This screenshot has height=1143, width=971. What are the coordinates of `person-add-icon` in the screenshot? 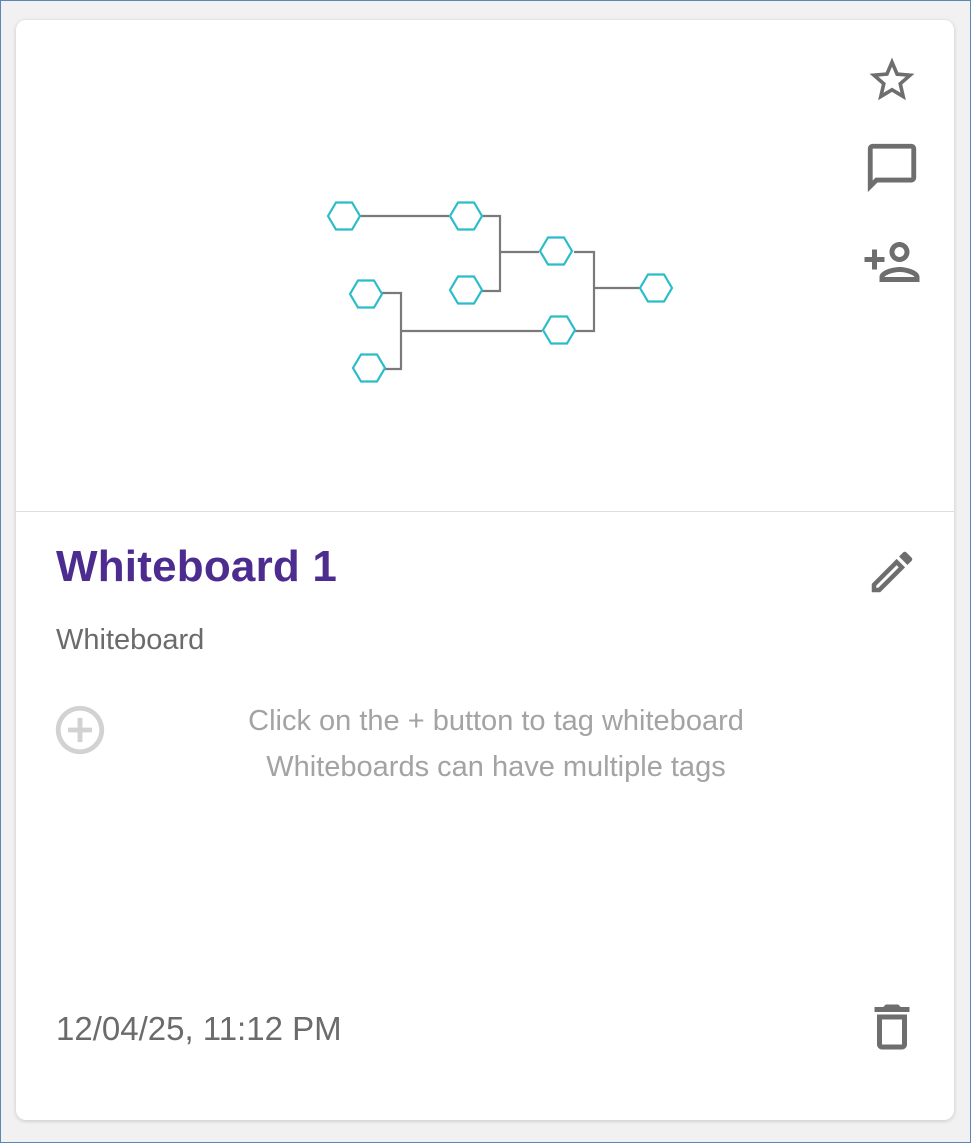 It's located at (892, 262).